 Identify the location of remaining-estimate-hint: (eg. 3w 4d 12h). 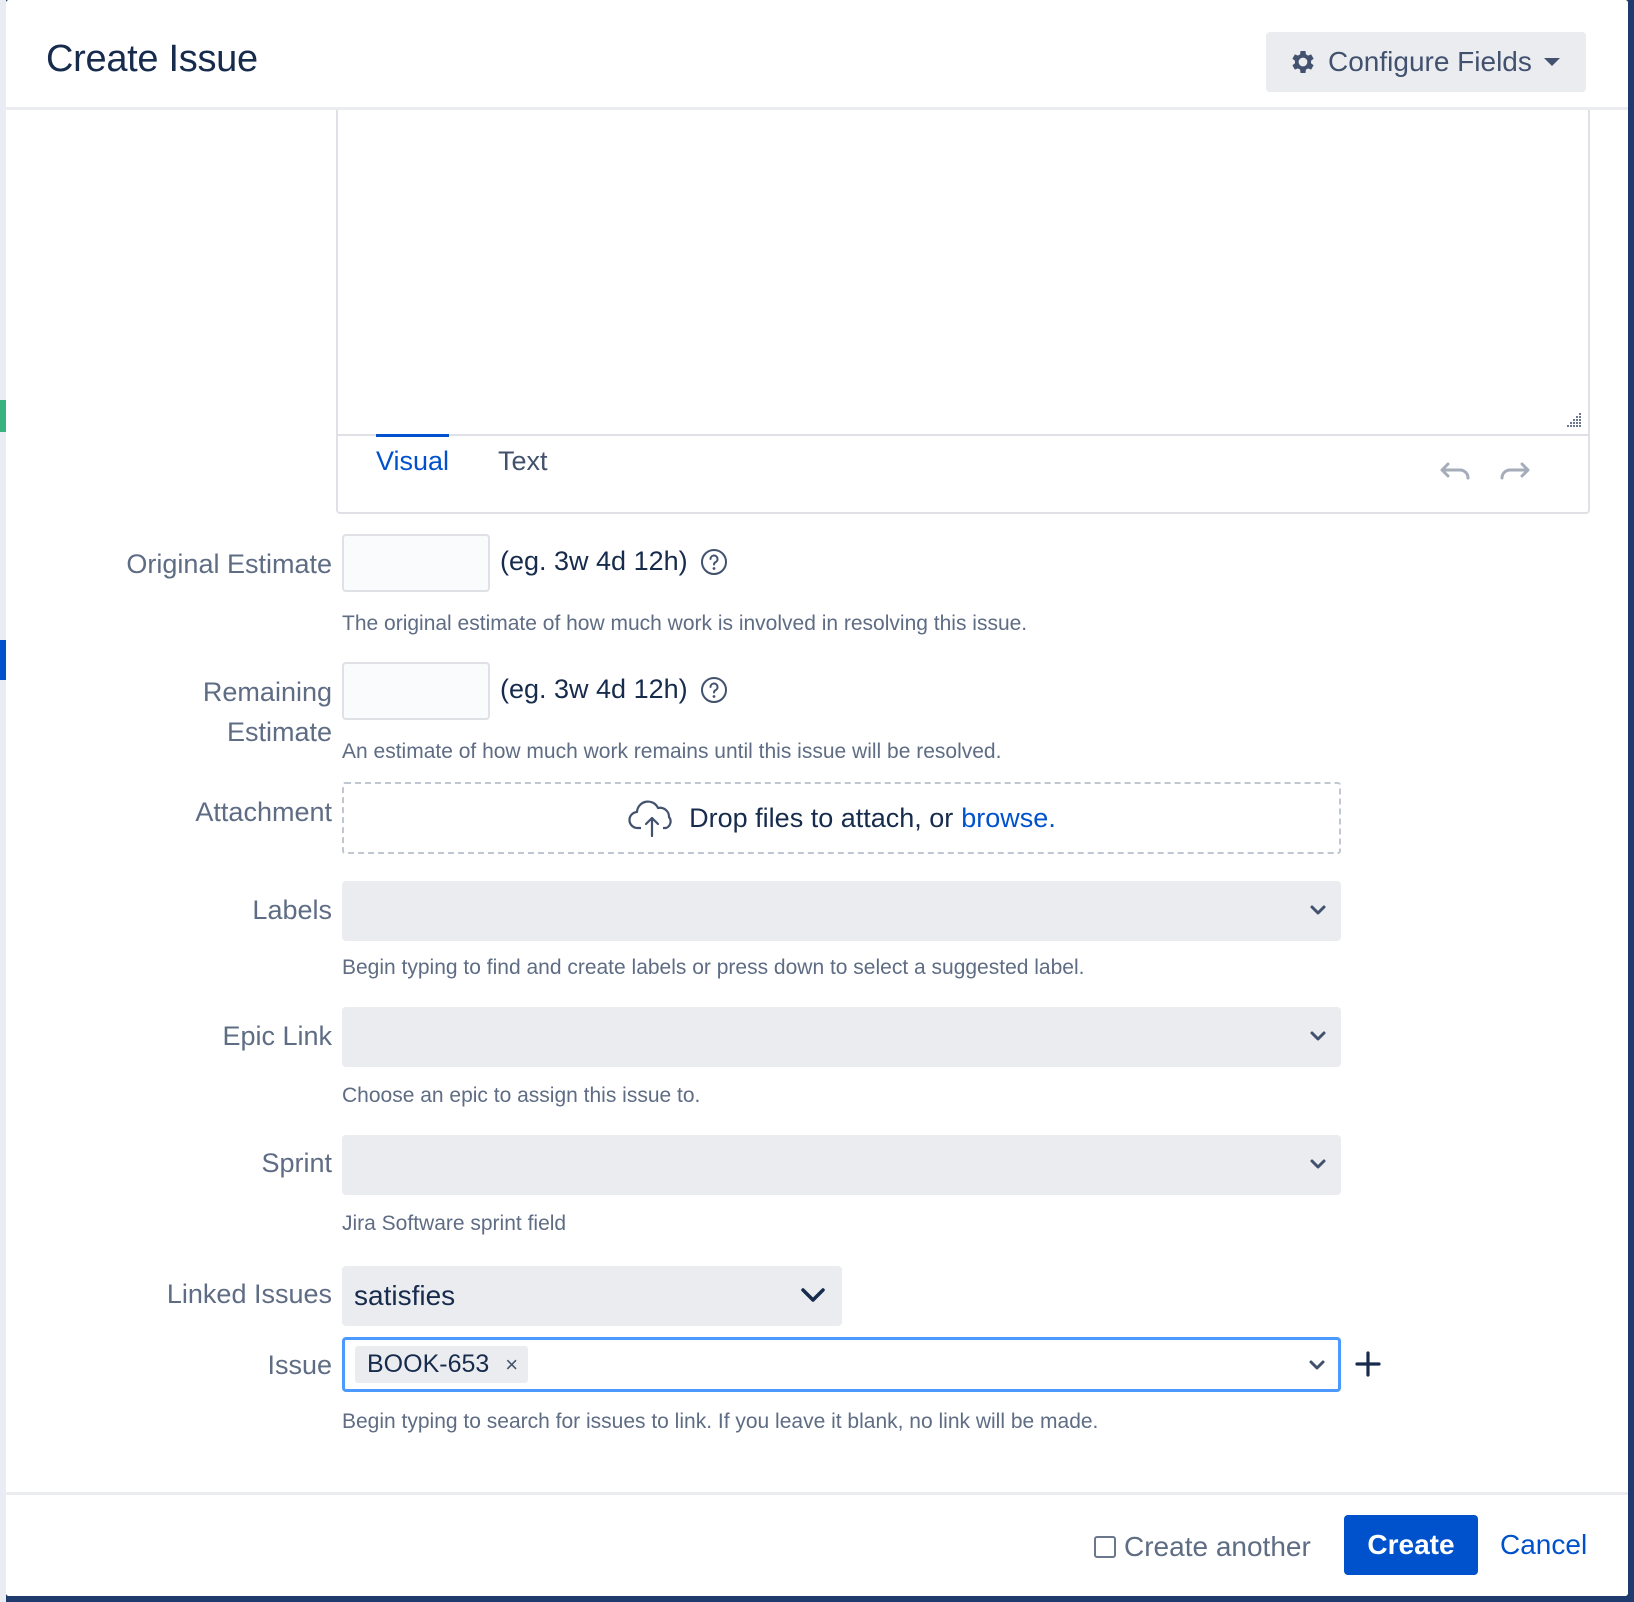
(614, 689).